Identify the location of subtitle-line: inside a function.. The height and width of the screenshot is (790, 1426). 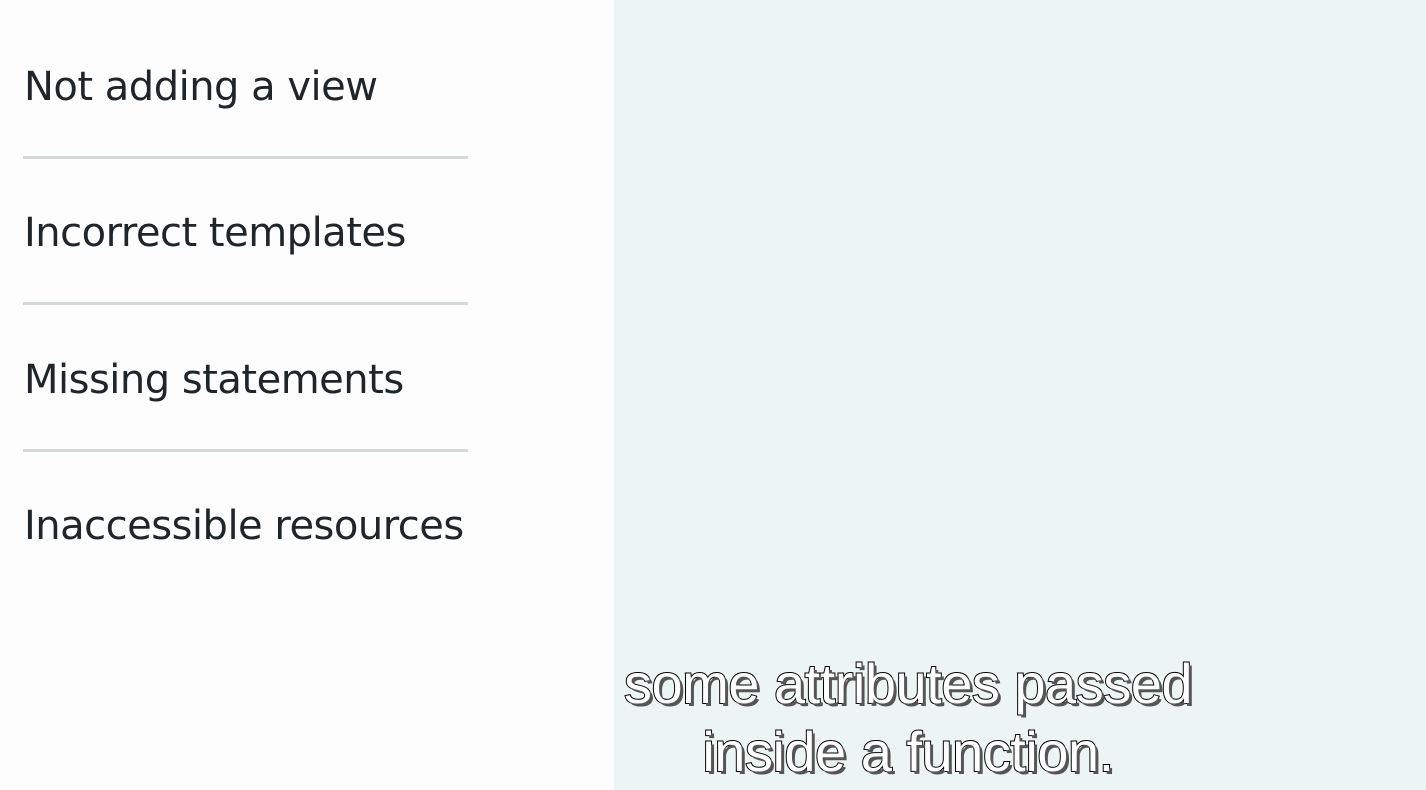
(908, 751).